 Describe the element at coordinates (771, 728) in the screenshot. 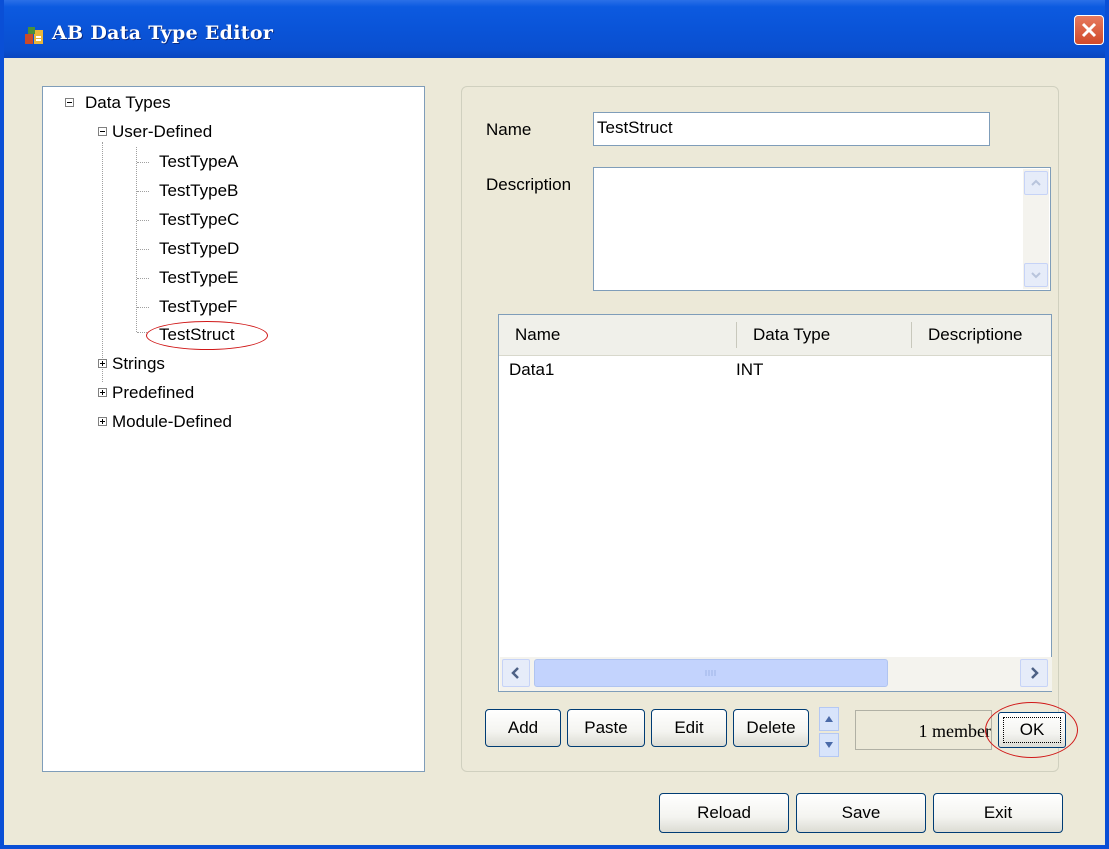

I see `delete-member-button: Delete` at that location.